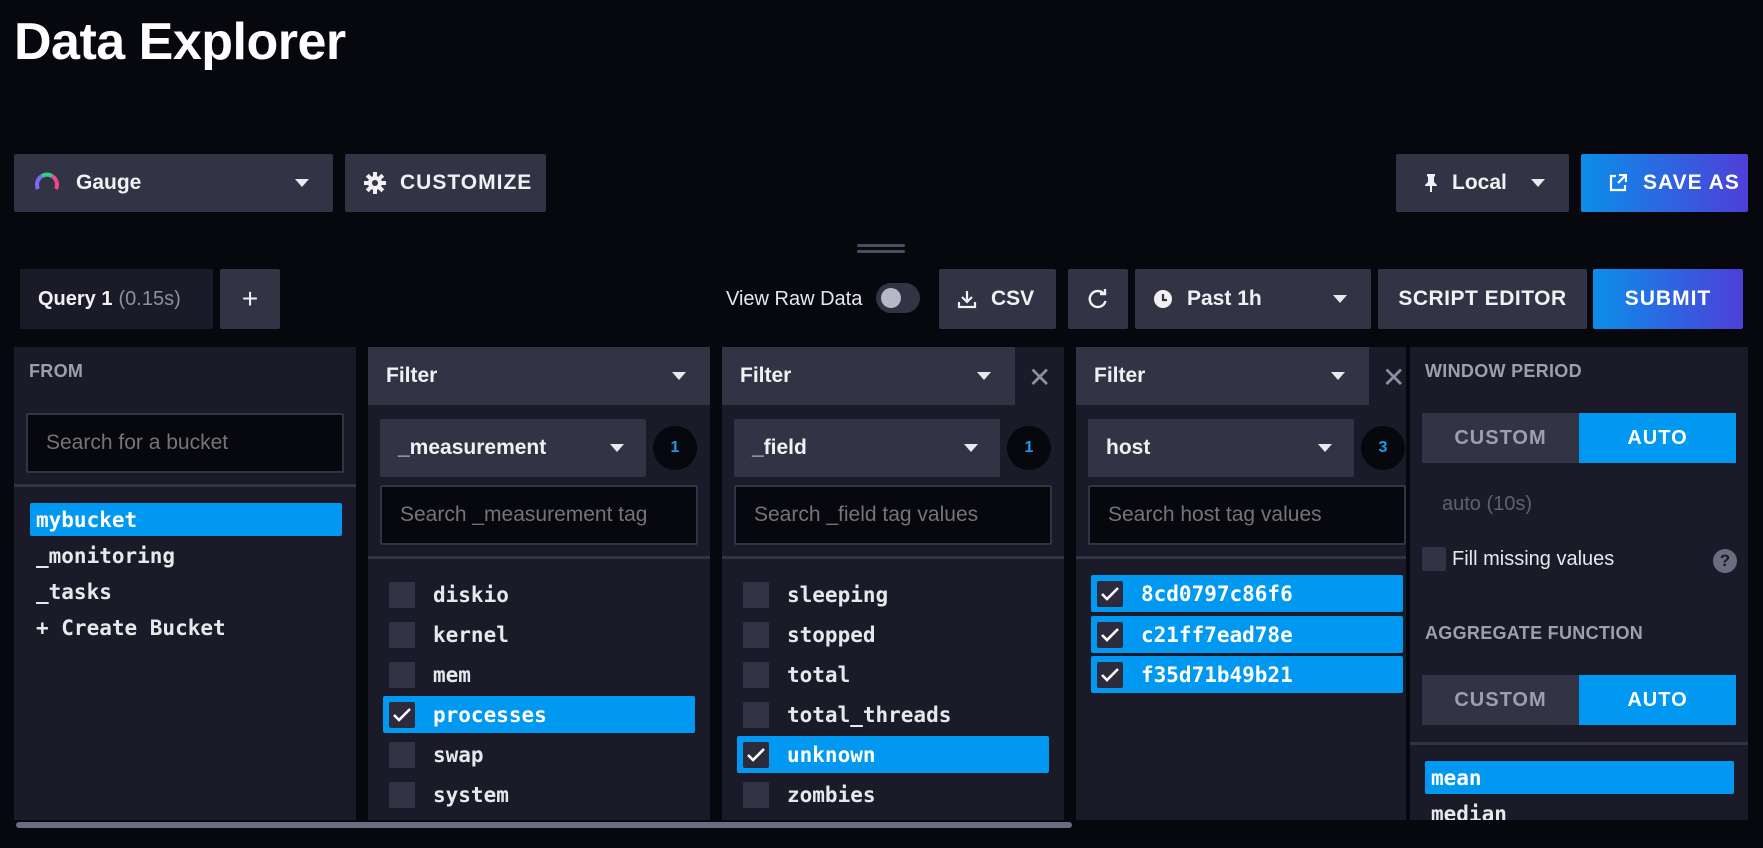  I want to click on add-query-button: +, so click(250, 299).